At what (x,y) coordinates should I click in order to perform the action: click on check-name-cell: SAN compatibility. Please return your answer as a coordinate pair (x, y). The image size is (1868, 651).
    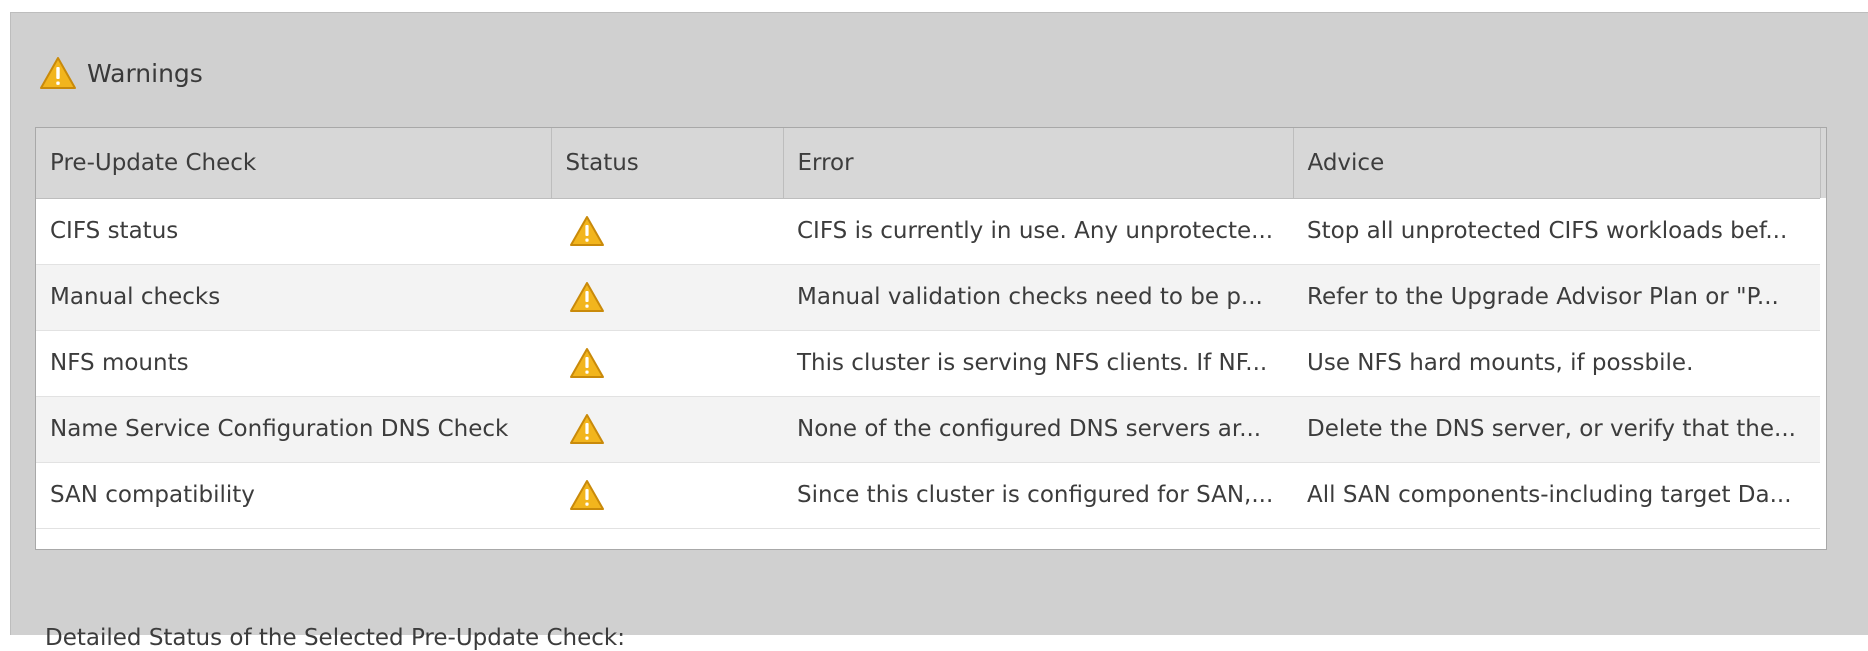
    Looking at the image, I should click on (293, 495).